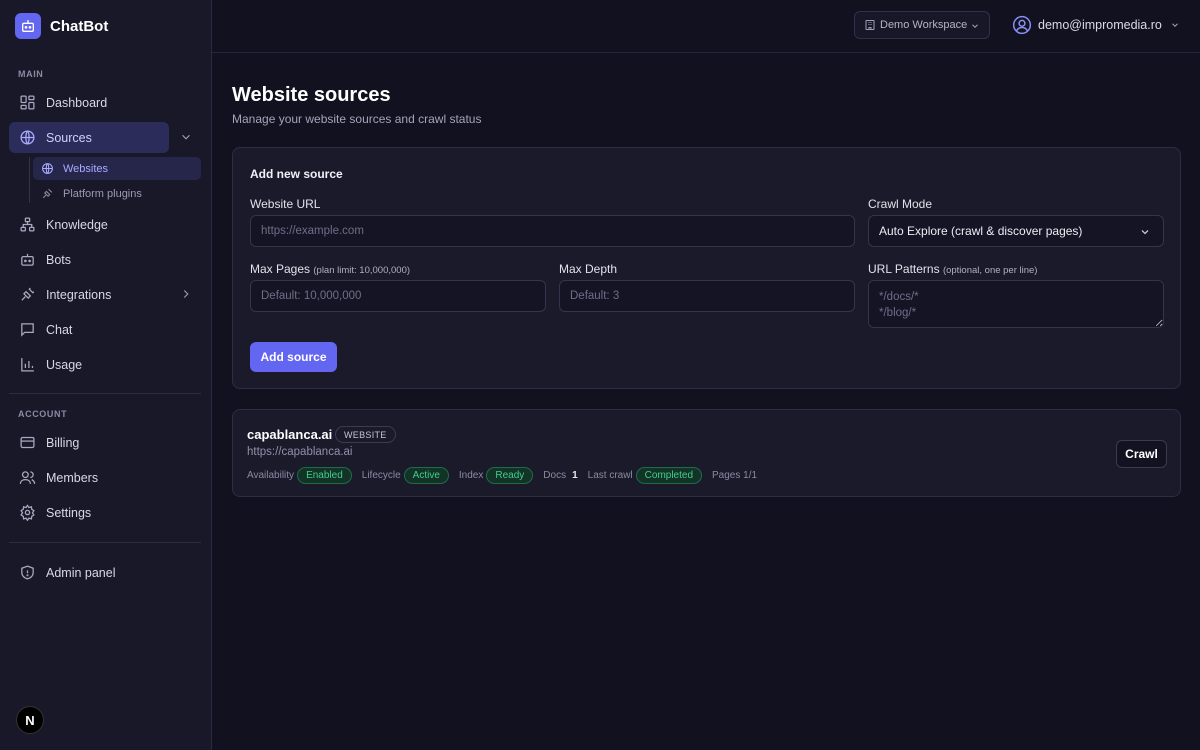 This screenshot has height=750, width=1200. What do you see at coordinates (31, 74) in the screenshot?
I see `section-label-main: MAIN` at bounding box center [31, 74].